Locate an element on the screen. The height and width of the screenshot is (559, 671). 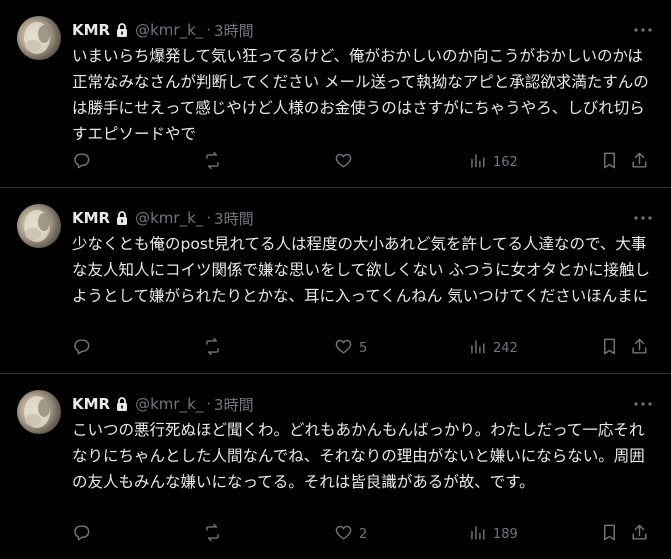
like-button: 5 is located at coordinates (350, 348).